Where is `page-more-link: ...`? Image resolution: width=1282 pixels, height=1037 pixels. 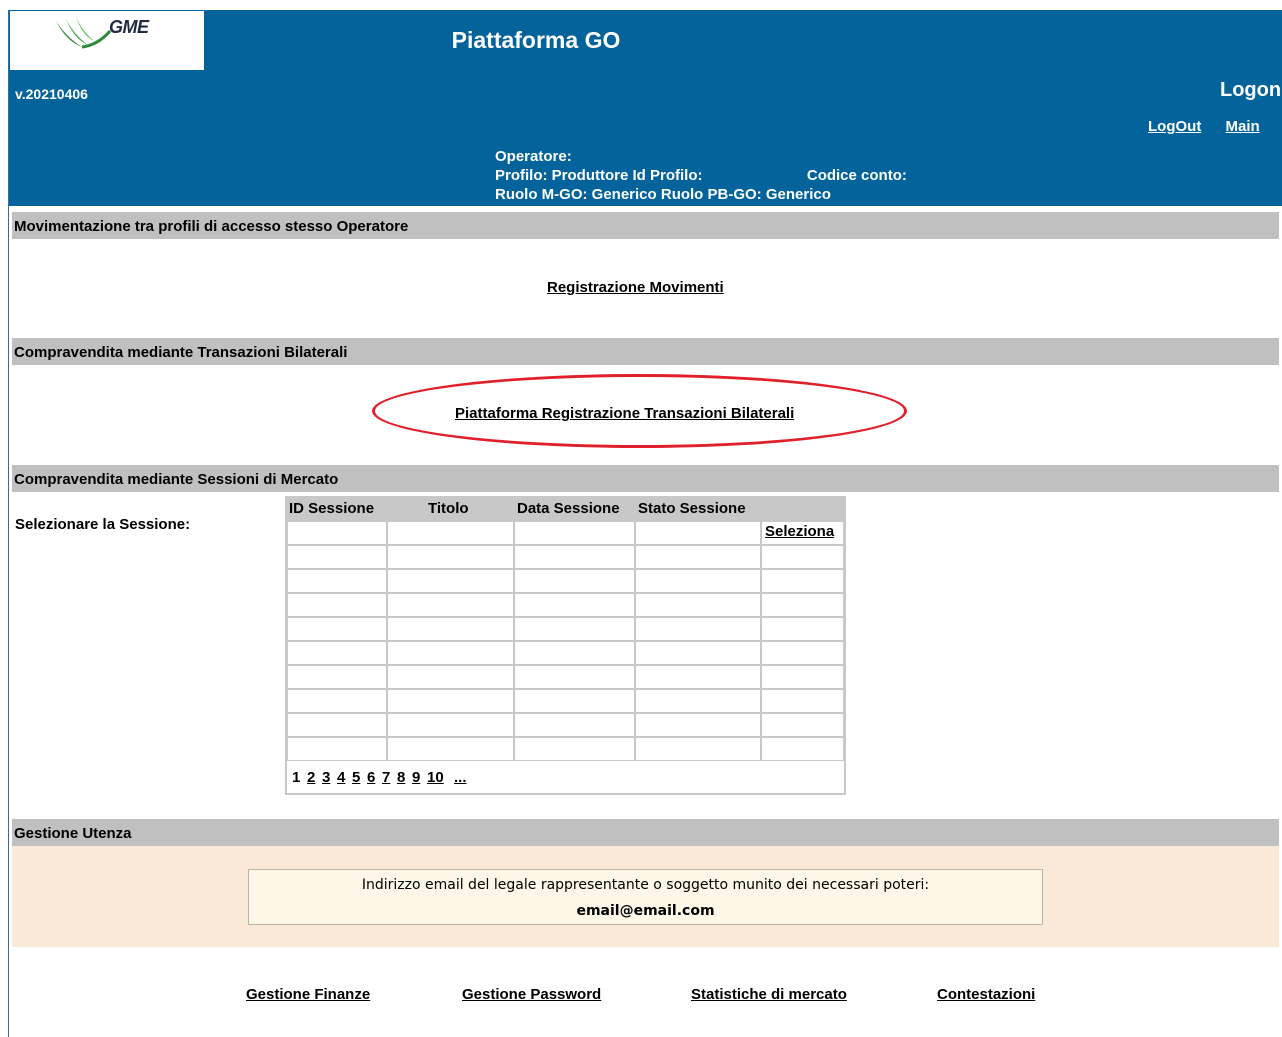 page-more-link: ... is located at coordinates (460, 777).